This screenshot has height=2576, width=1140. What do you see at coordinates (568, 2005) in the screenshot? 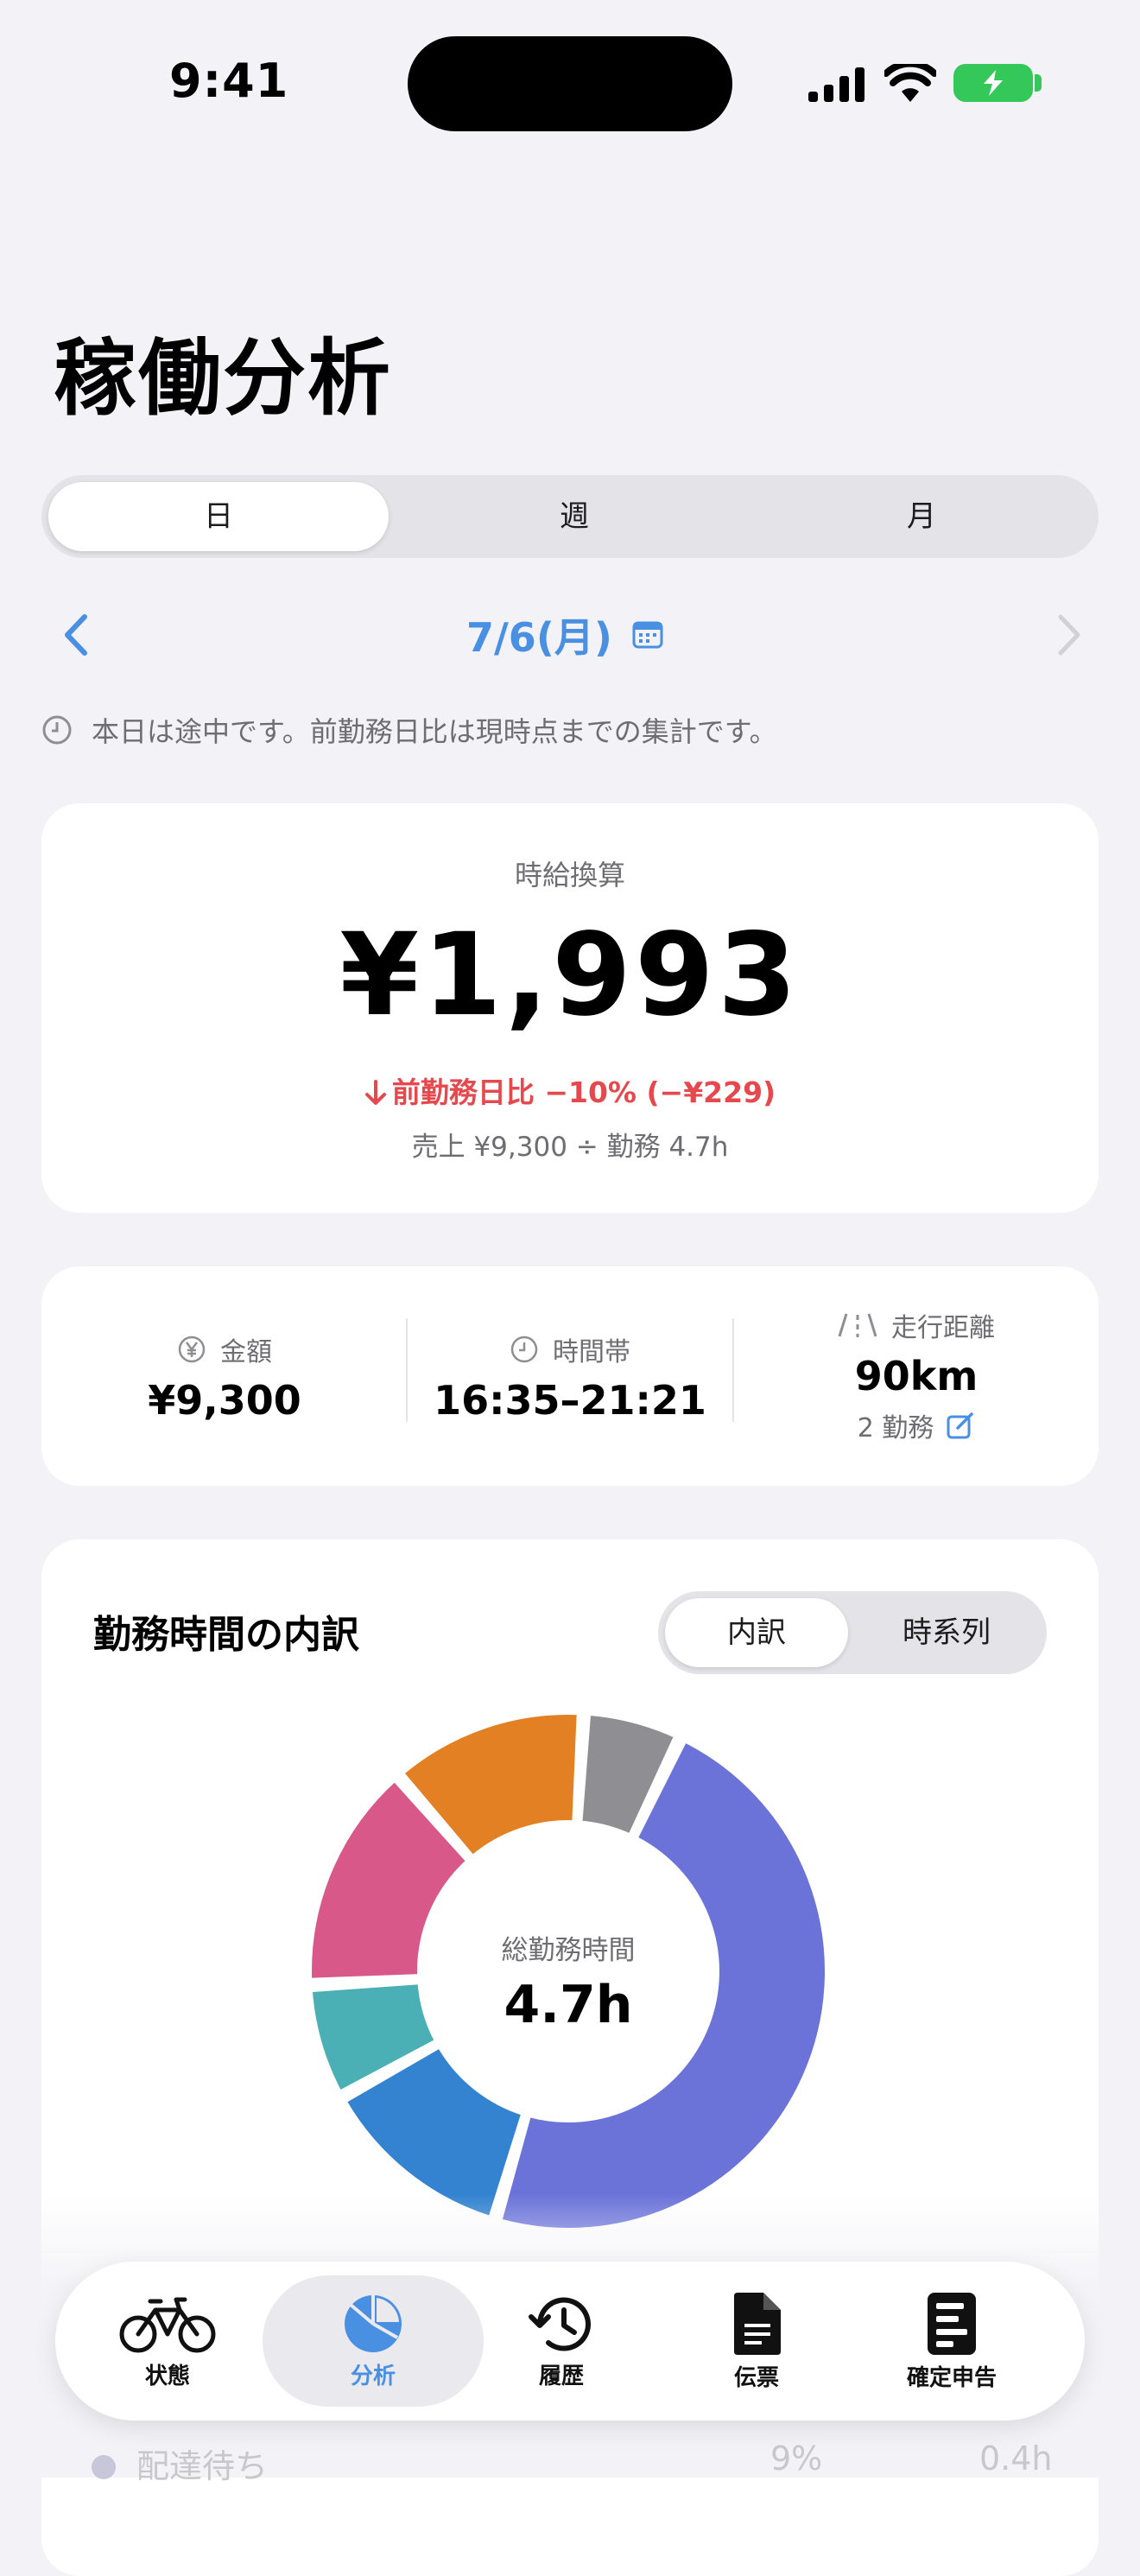
I see `donut-center-value: 4.7h` at bounding box center [568, 2005].